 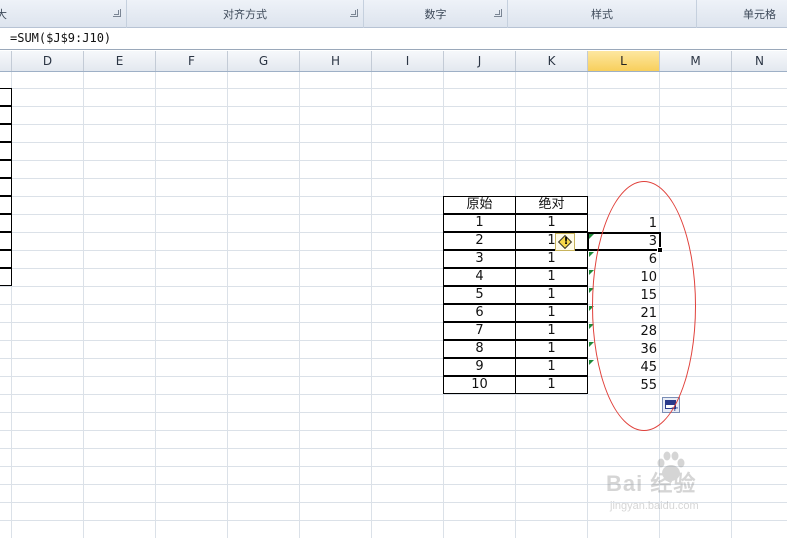 What do you see at coordinates (479, 259) in the screenshot?
I see `cell-original: 3` at bounding box center [479, 259].